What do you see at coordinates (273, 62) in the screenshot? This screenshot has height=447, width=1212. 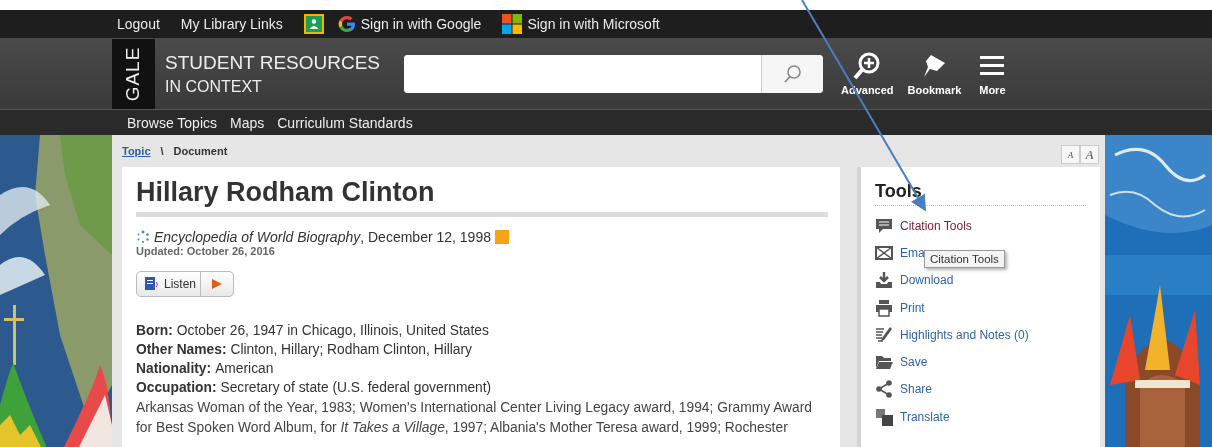 I see `site-title: STUDENT RESOURCES` at bounding box center [273, 62].